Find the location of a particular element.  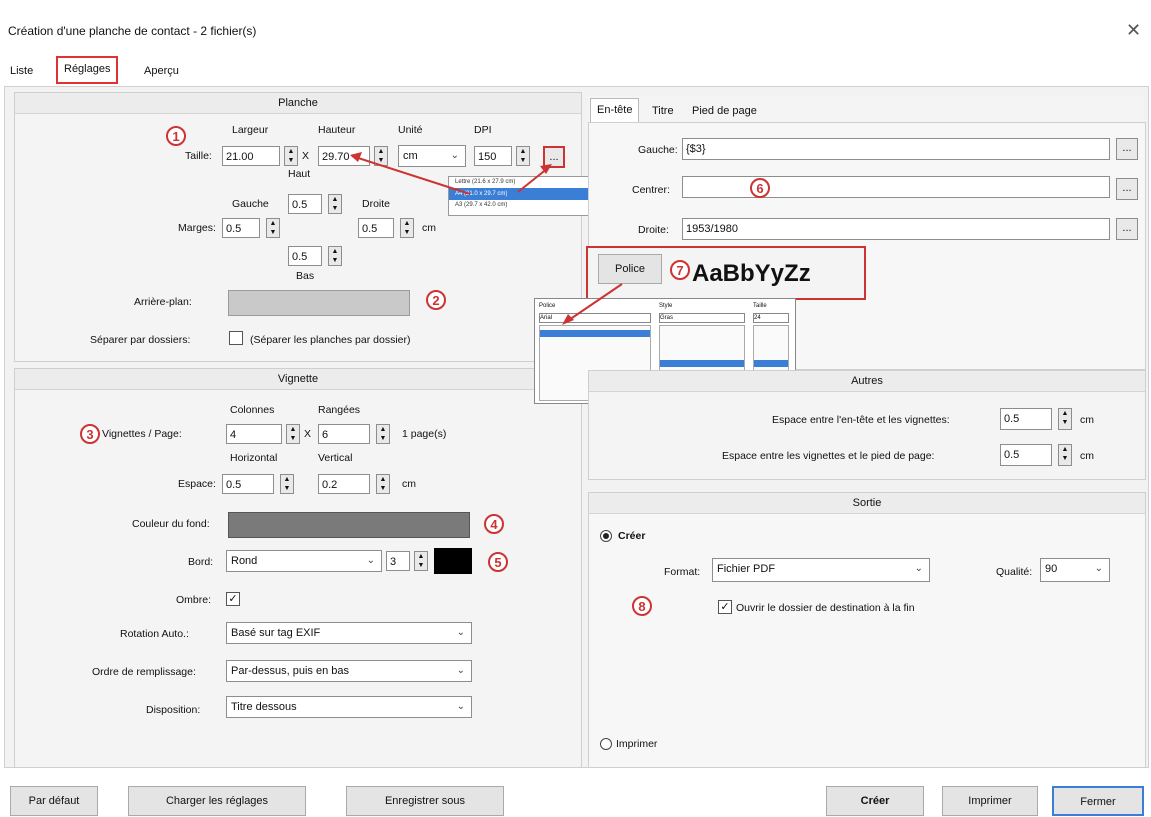

creer-button: Créer is located at coordinates (875, 801).